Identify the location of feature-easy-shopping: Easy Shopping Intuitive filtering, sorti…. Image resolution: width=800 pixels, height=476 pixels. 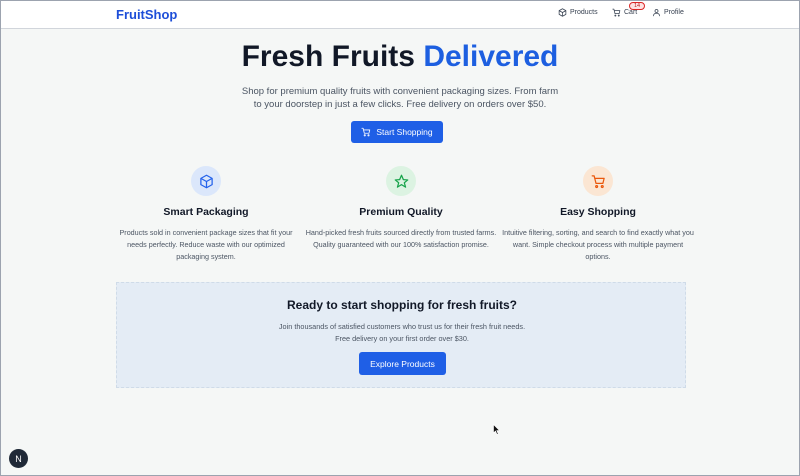
(598, 214).